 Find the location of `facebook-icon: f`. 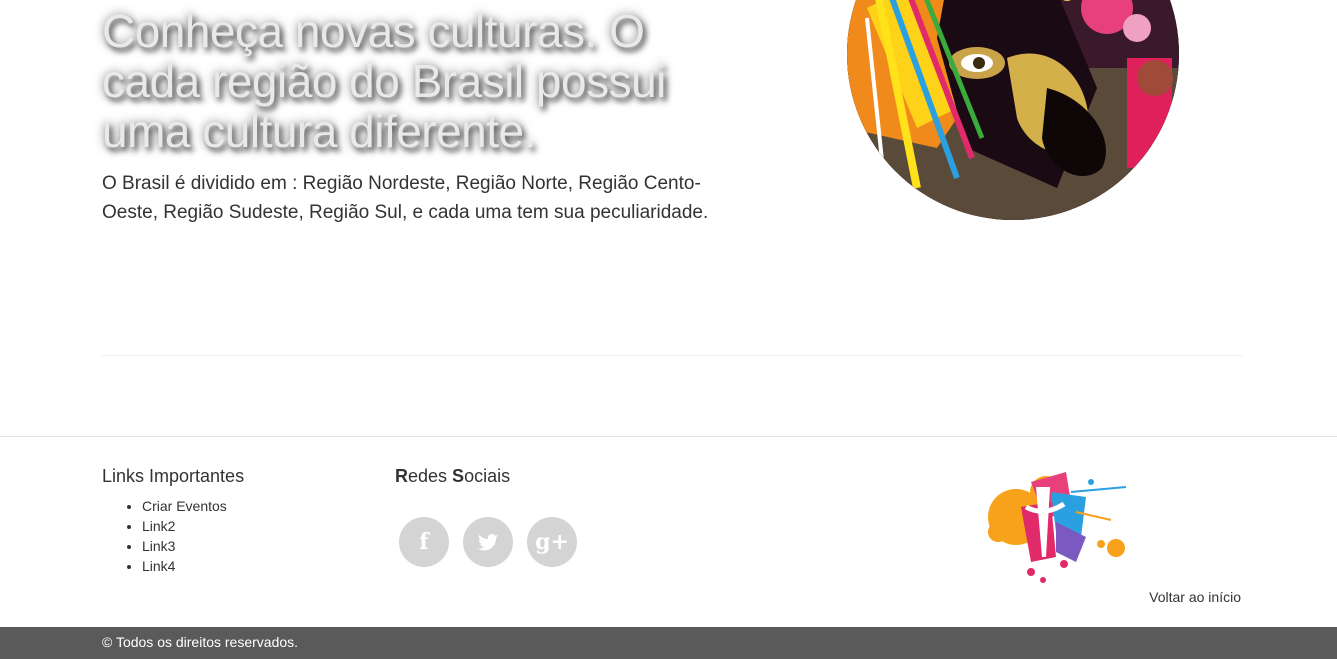

facebook-icon: f is located at coordinates (424, 542).